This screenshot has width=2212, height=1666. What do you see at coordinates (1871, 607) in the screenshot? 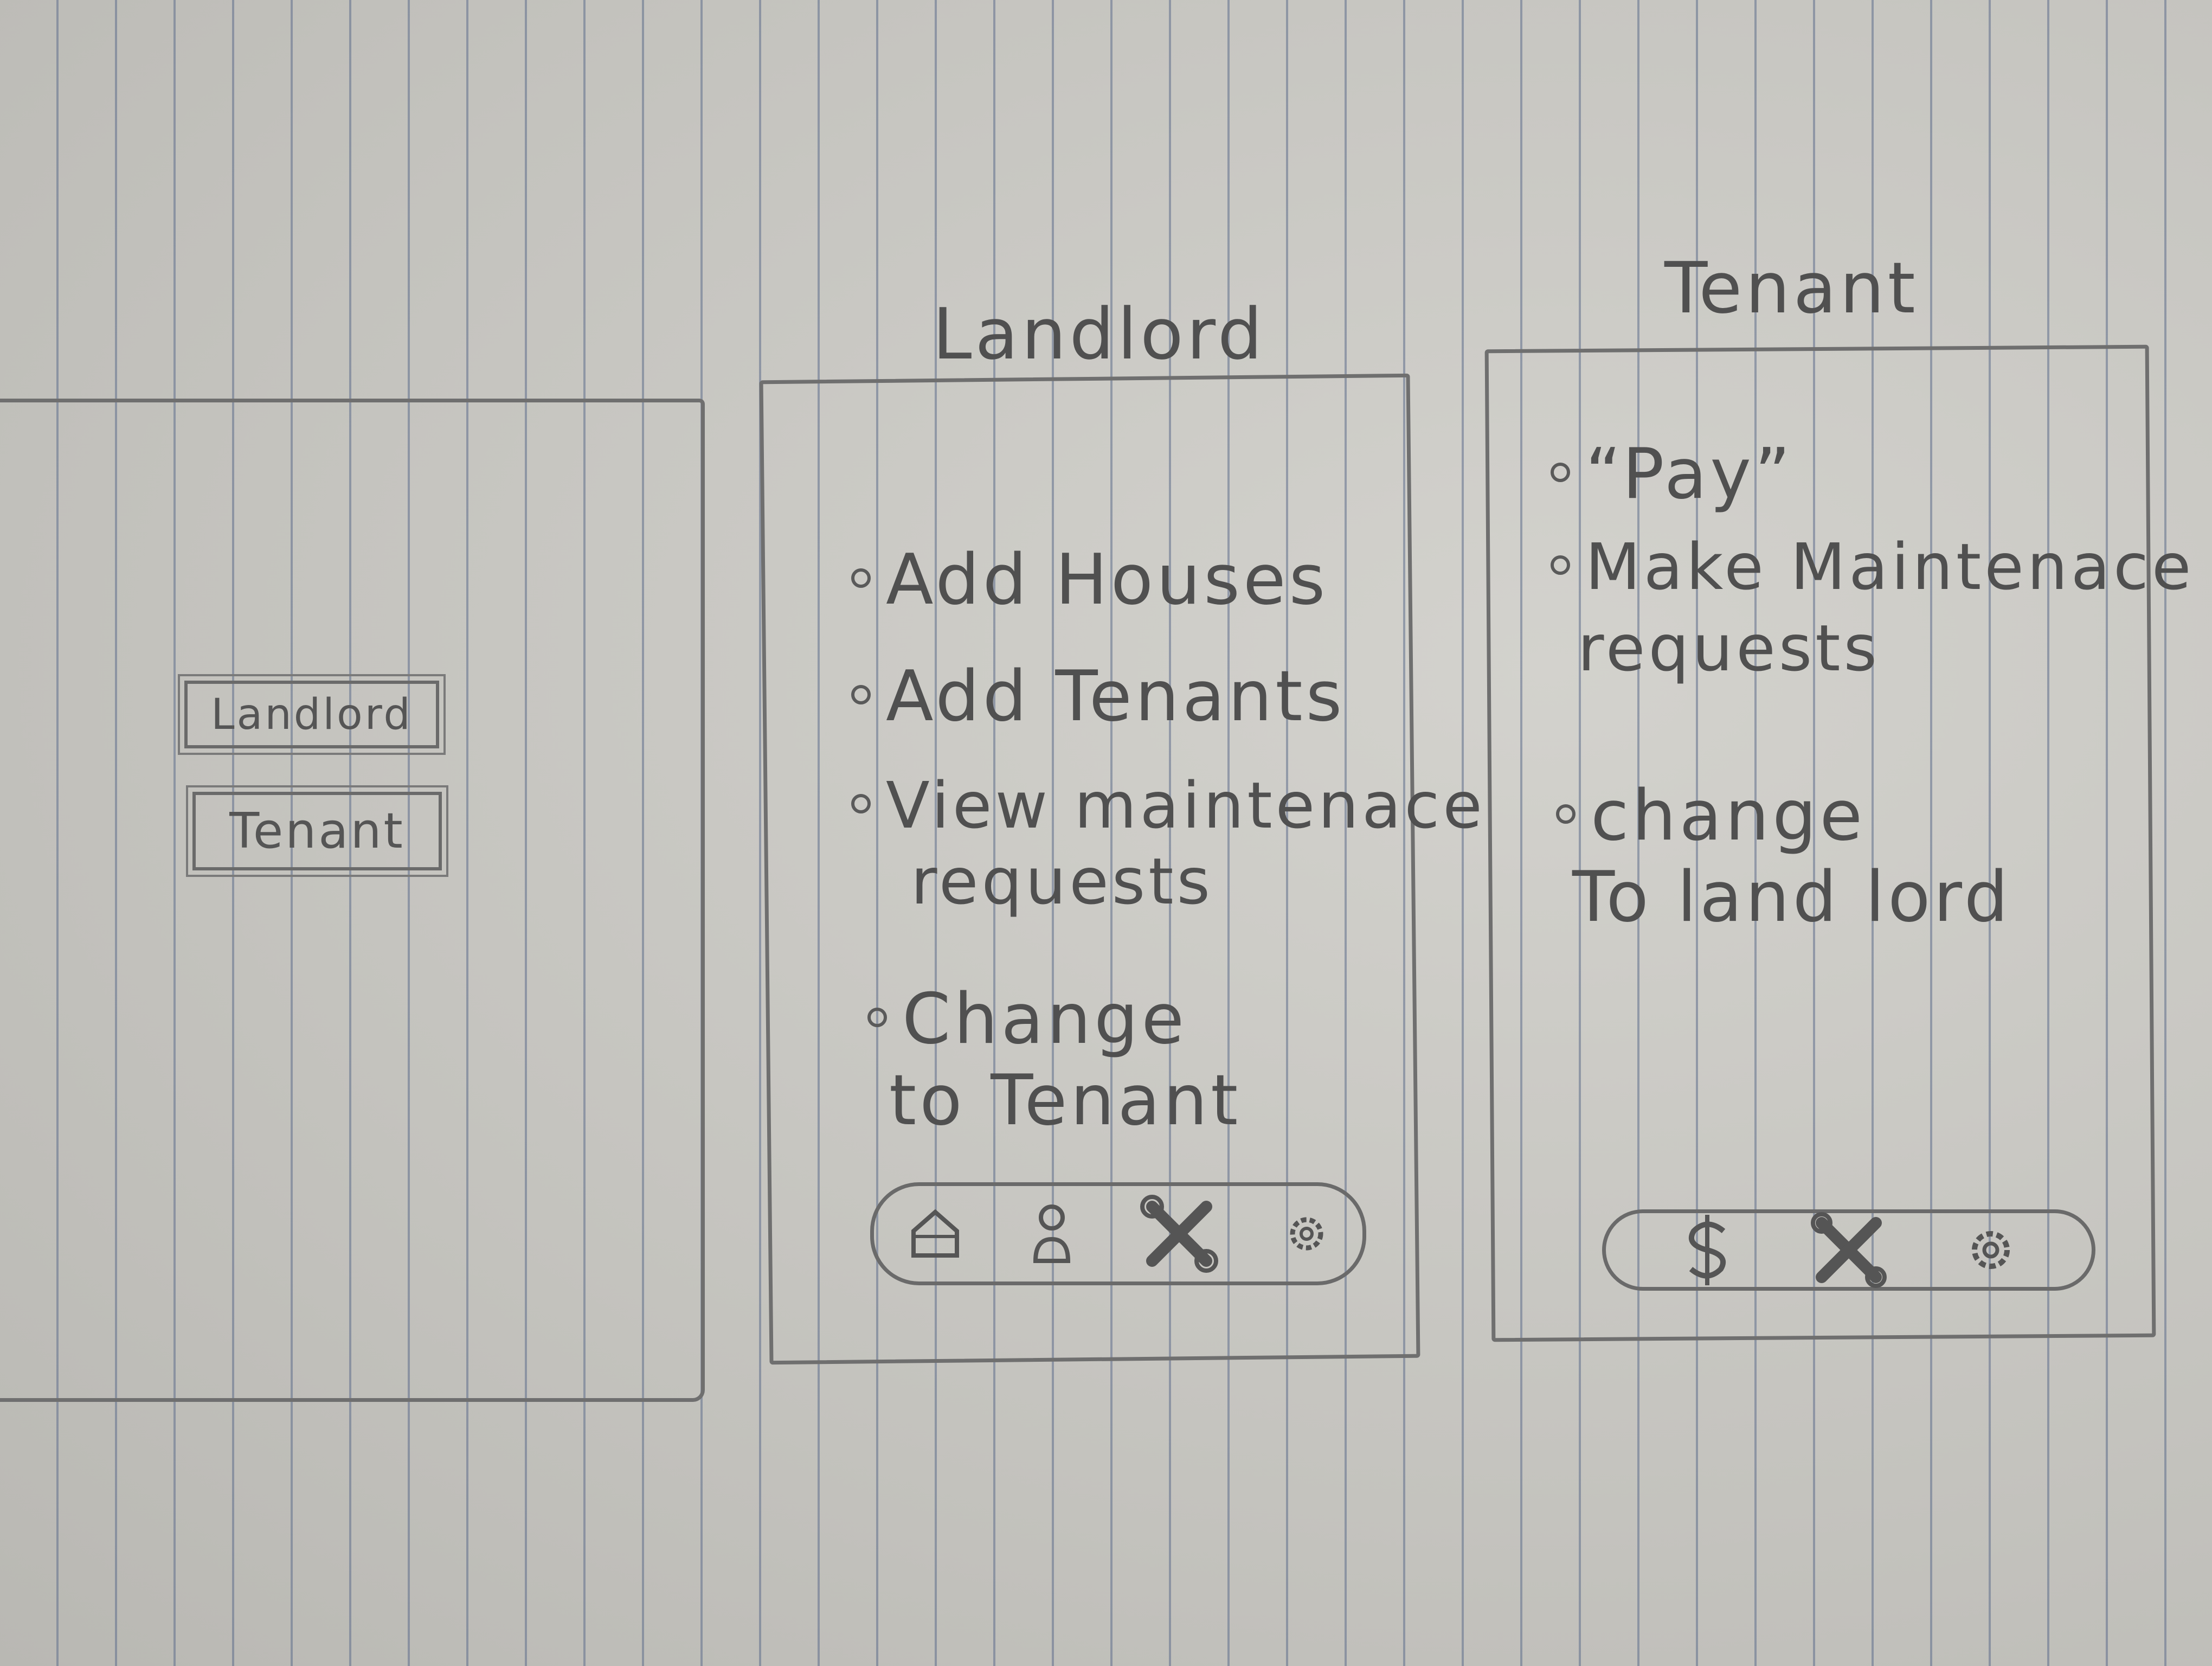
I see `tenant-item-maintenance-request: Make Maintenace requests` at bounding box center [1871, 607].